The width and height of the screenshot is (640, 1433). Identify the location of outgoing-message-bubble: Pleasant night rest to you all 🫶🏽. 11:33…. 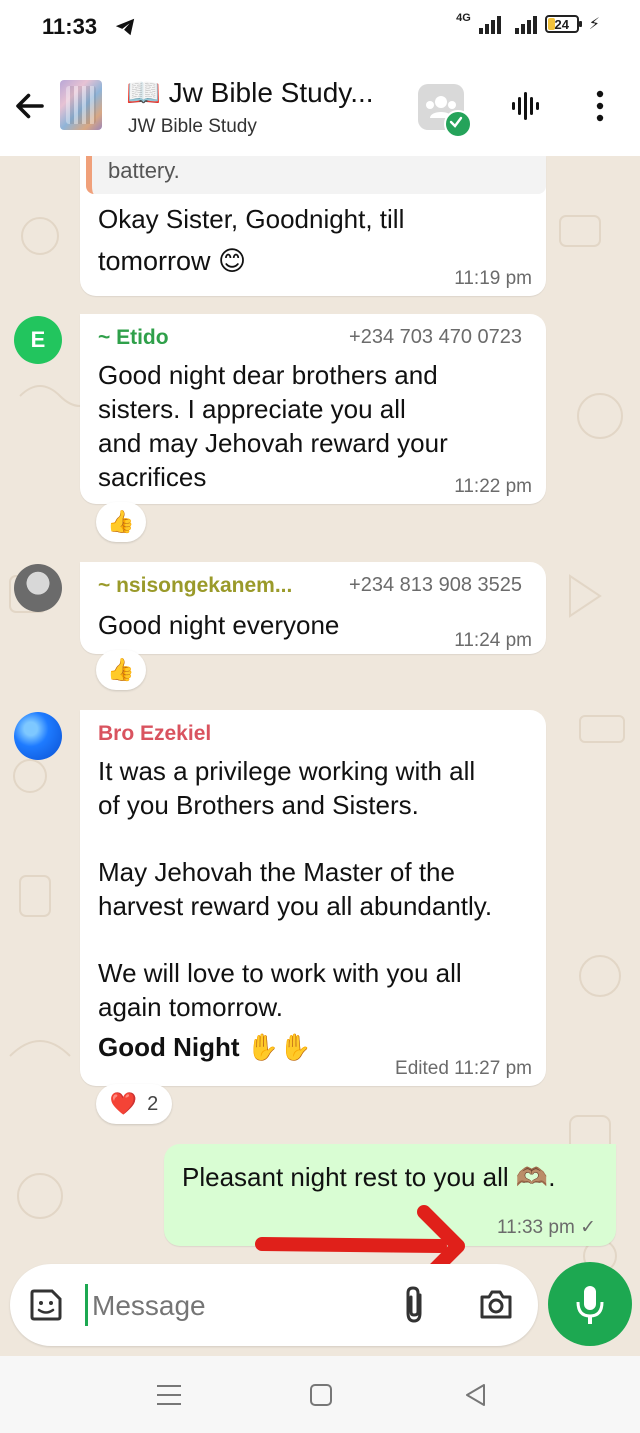
(390, 1195).